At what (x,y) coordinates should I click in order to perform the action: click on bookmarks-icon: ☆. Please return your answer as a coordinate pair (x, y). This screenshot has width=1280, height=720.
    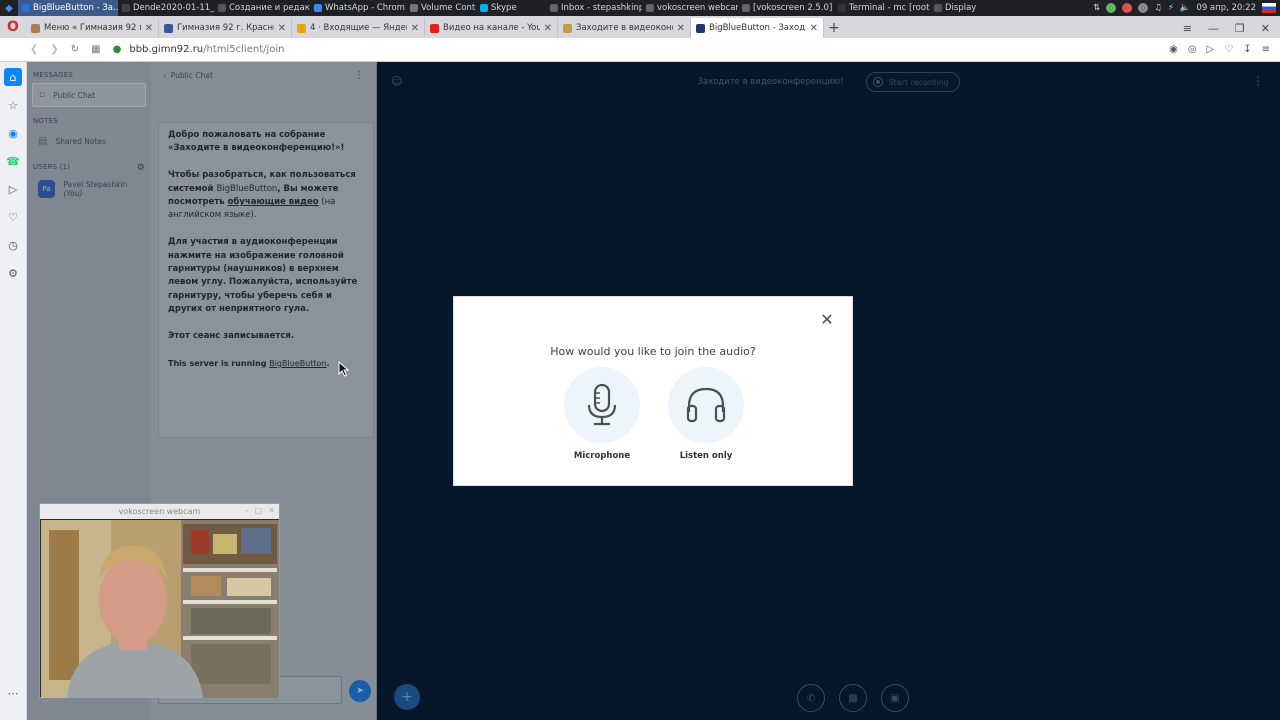
    Looking at the image, I should click on (13, 105).